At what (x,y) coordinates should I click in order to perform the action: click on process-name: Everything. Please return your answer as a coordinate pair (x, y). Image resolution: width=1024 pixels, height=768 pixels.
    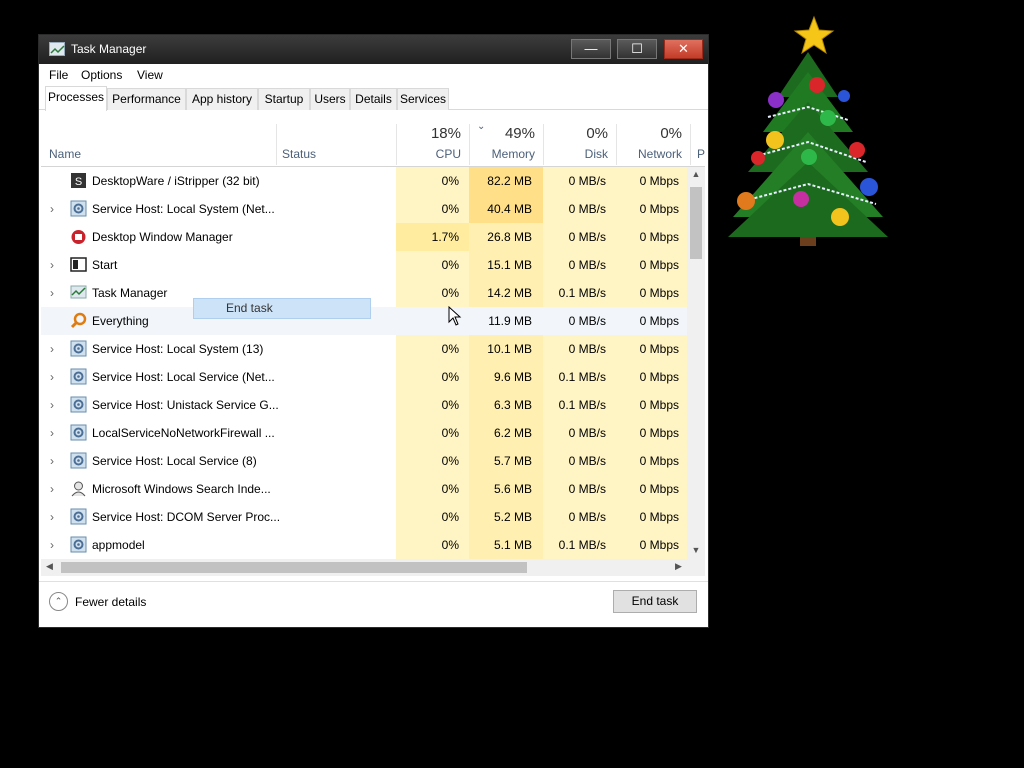
    Looking at the image, I should click on (120, 321).